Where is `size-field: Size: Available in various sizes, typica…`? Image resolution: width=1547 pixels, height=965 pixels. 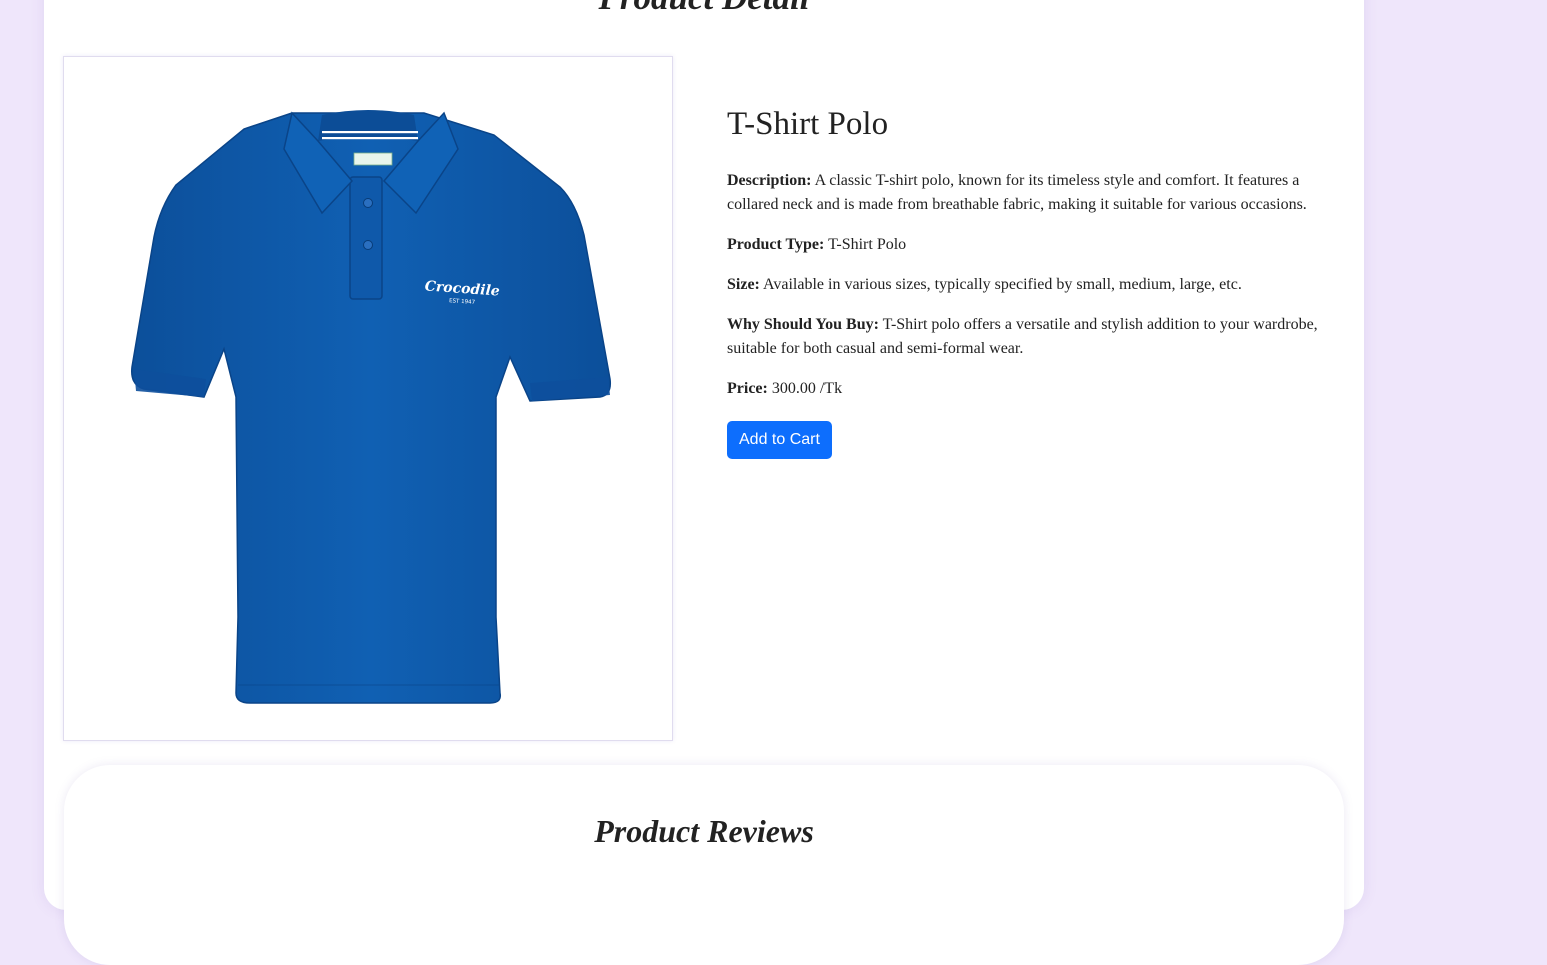 size-field: Size: Available in various sizes, typica… is located at coordinates (1027, 285).